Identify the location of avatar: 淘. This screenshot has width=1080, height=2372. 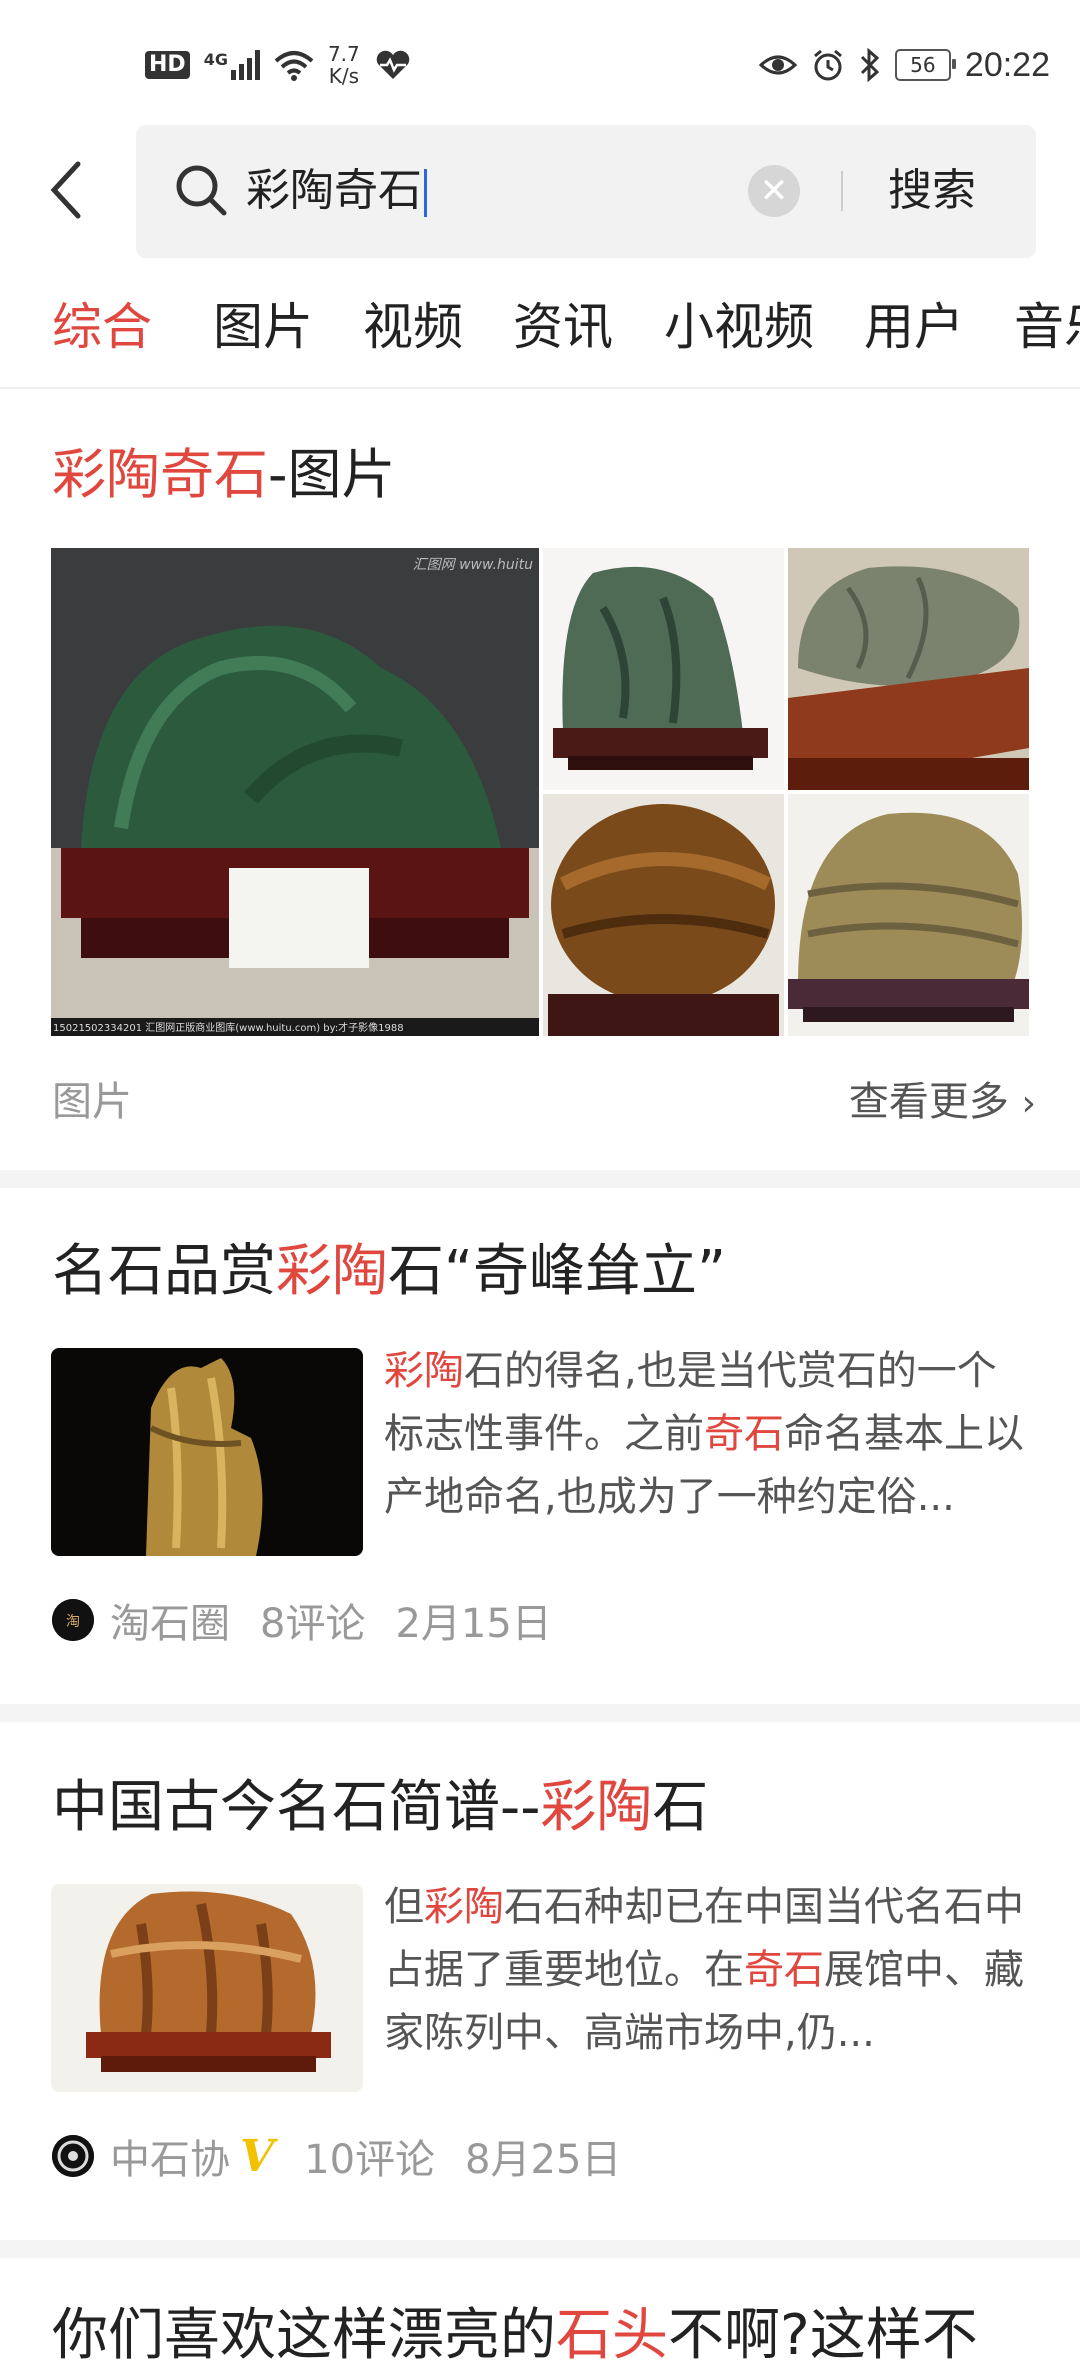
(73, 1620).